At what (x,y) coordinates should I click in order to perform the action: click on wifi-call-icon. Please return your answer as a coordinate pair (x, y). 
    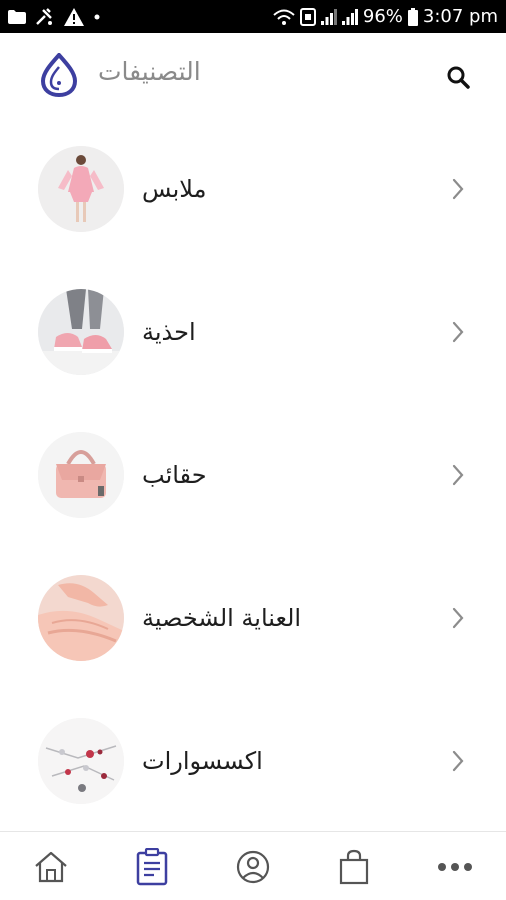
    Looking at the image, I should click on (284, 17).